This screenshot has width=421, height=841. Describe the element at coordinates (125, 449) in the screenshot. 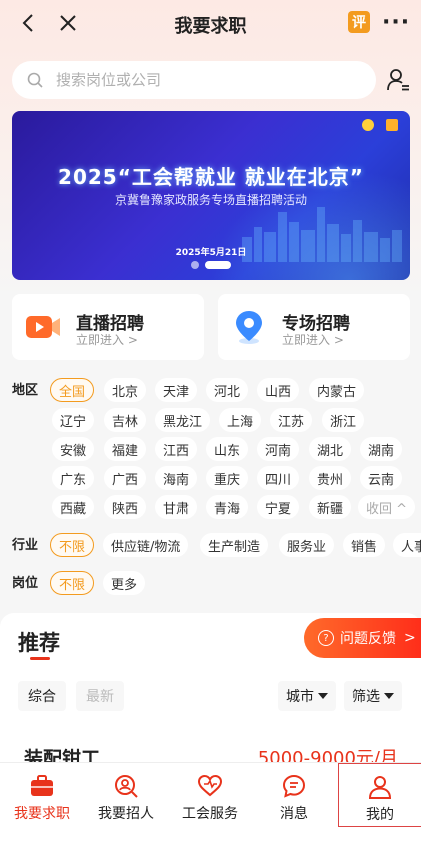

I see `region-chip: 福建` at that location.